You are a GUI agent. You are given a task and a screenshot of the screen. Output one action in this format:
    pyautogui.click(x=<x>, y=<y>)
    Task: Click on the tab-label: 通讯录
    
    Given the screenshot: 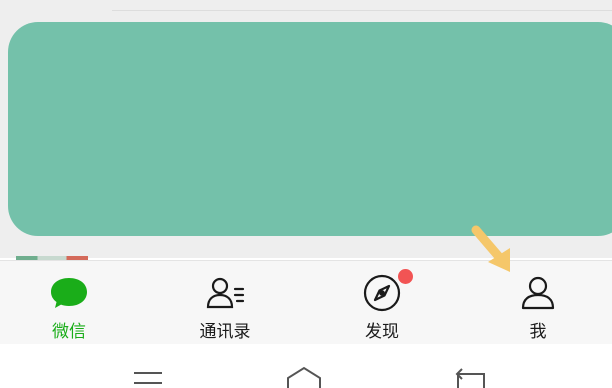 What is the action you would take?
    pyautogui.click(x=225, y=332)
    